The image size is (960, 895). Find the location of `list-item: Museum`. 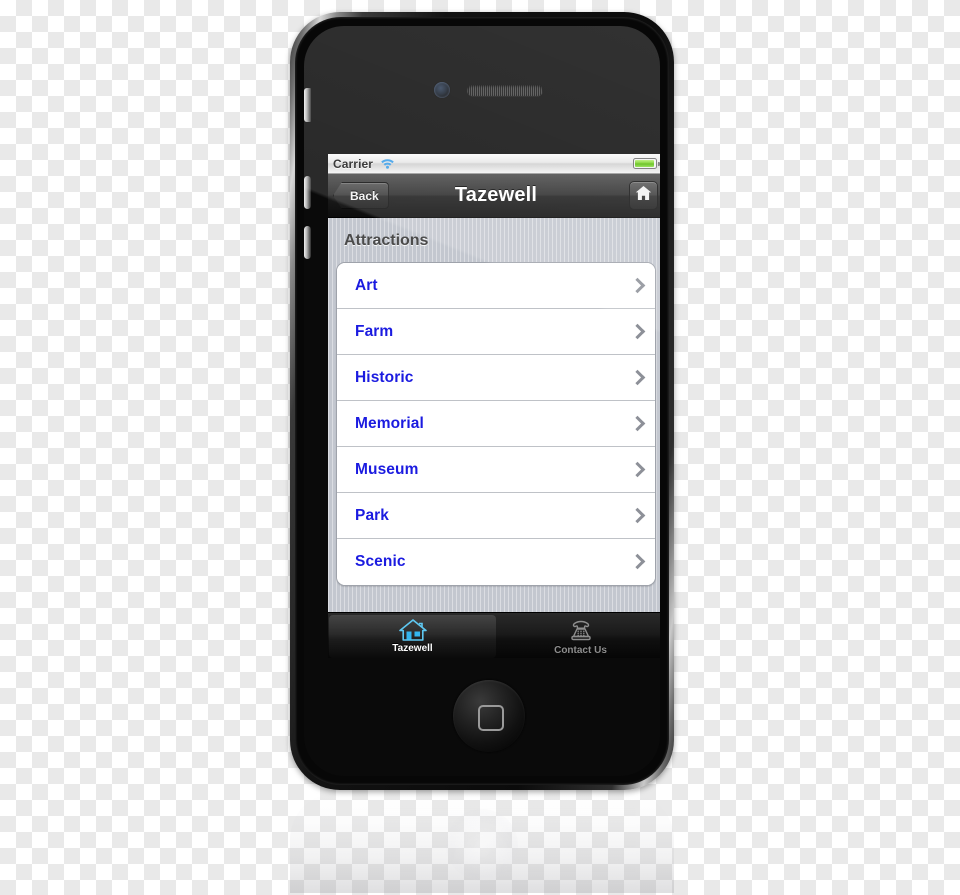

list-item: Museum is located at coordinates (496, 470).